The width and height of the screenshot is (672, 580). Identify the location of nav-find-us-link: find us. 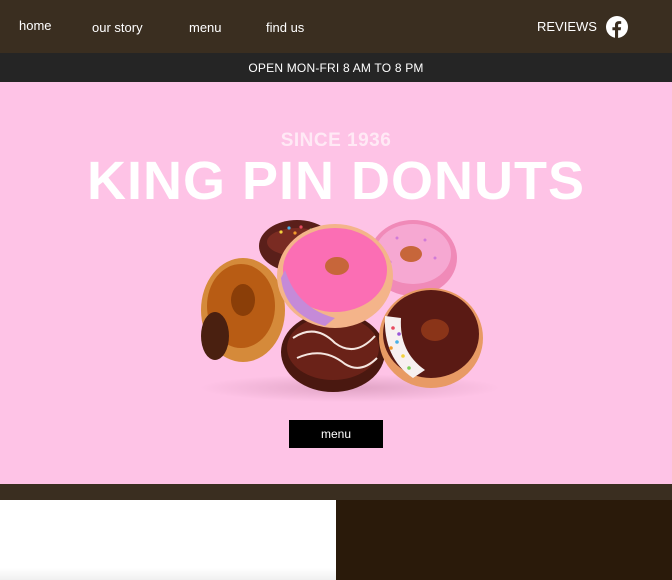
(285, 27).